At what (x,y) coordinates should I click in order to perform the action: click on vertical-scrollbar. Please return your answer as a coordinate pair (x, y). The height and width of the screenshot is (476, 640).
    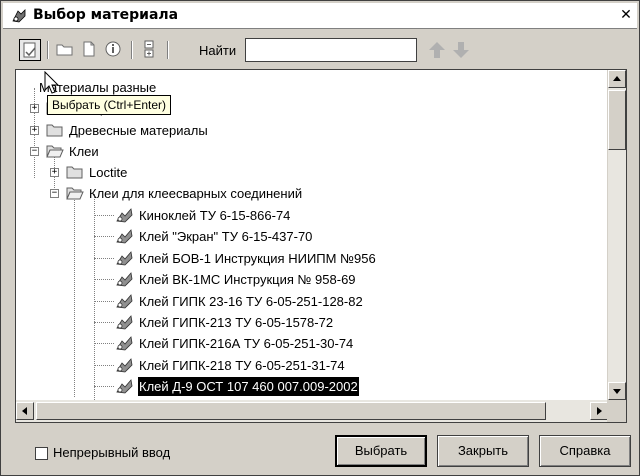
    Looking at the image, I should click on (616, 235).